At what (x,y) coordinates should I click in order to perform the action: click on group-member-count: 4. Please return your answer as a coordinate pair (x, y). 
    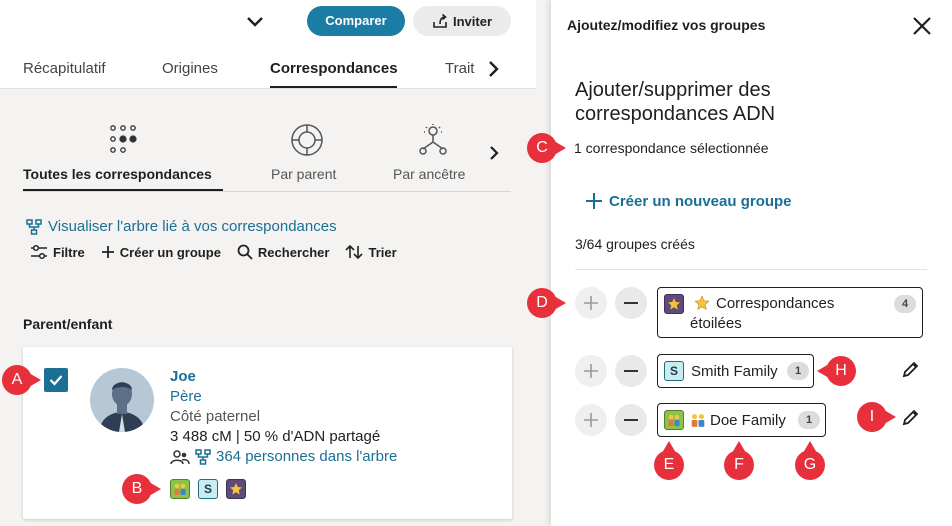
    Looking at the image, I should click on (905, 304).